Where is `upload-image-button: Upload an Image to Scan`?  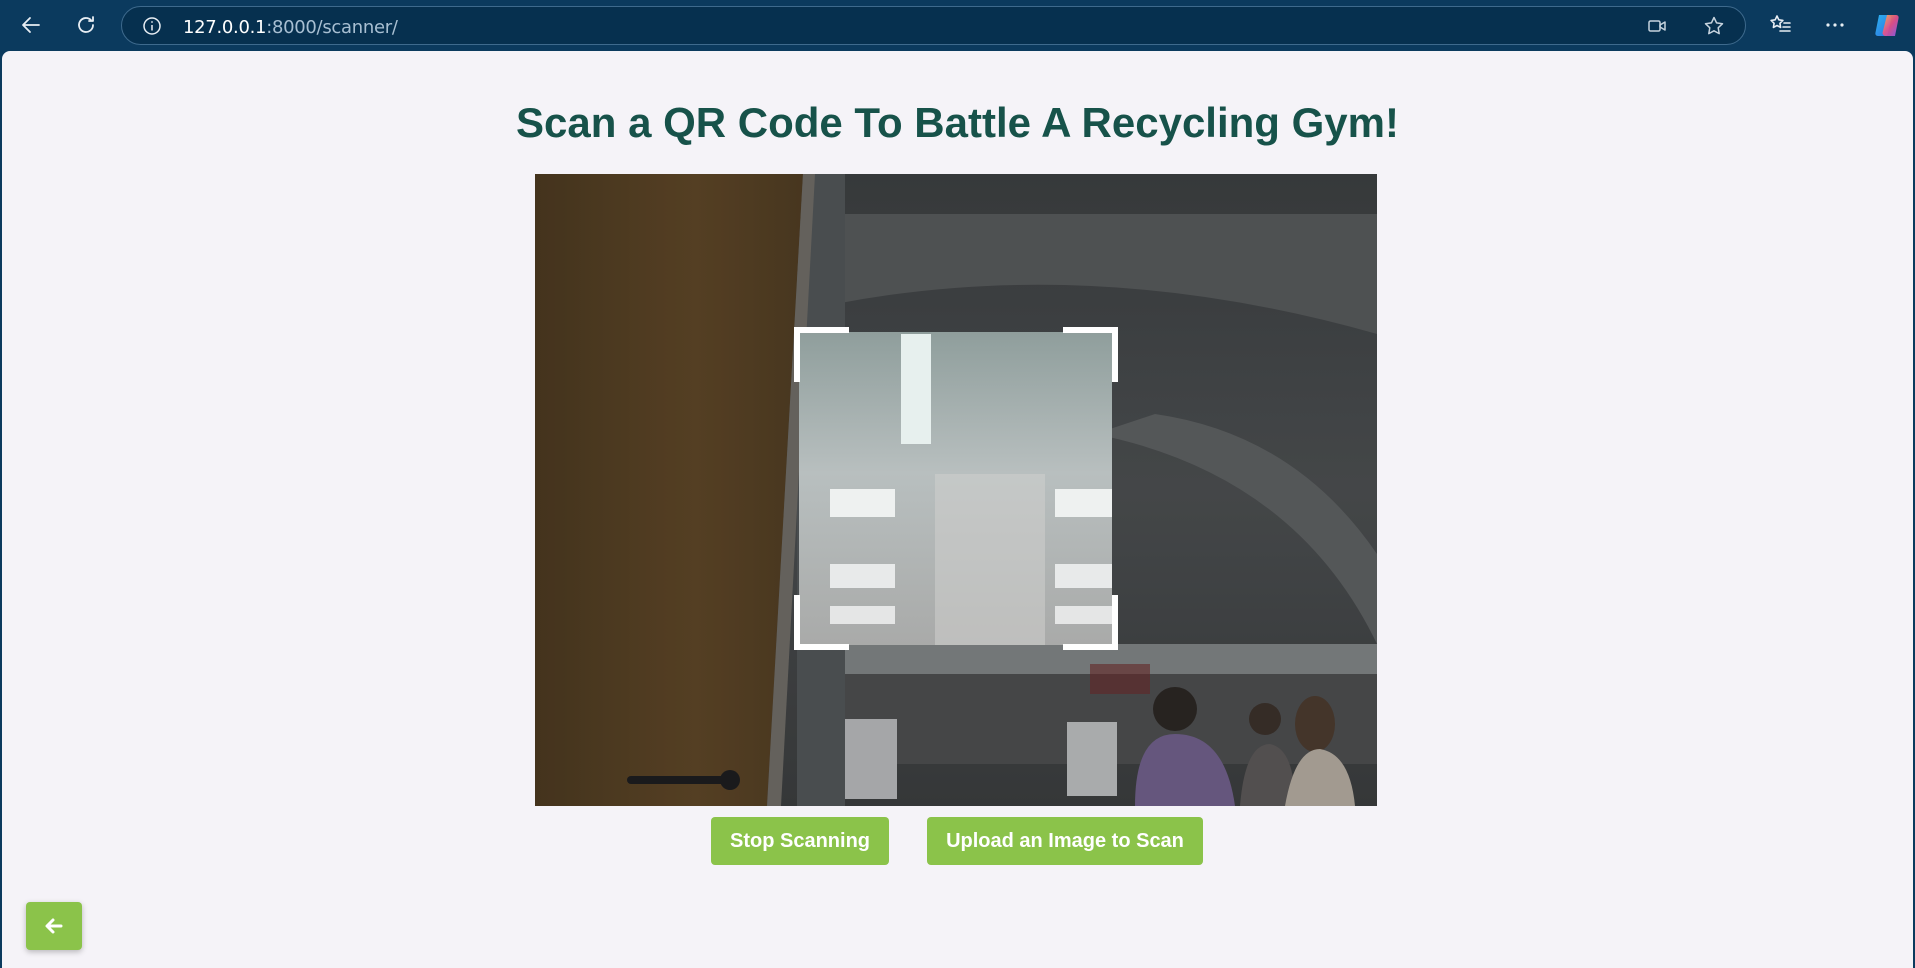
upload-image-button: Upload an Image to Scan is located at coordinates (1065, 841).